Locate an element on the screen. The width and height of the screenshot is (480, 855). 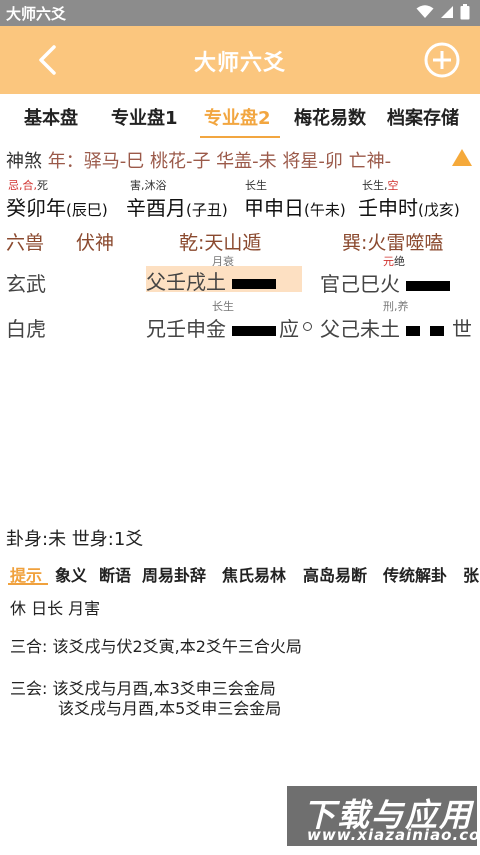
status-icons is located at coordinates (443, 12).